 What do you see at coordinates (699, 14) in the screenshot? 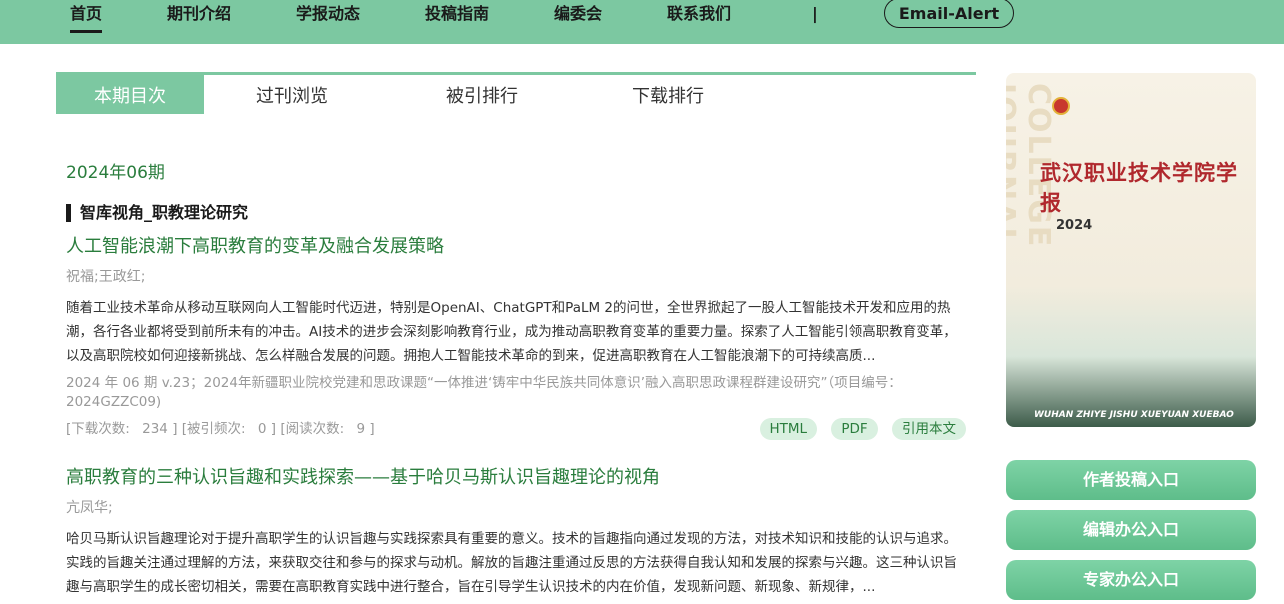
I see `nav-contact: 联系我们` at bounding box center [699, 14].